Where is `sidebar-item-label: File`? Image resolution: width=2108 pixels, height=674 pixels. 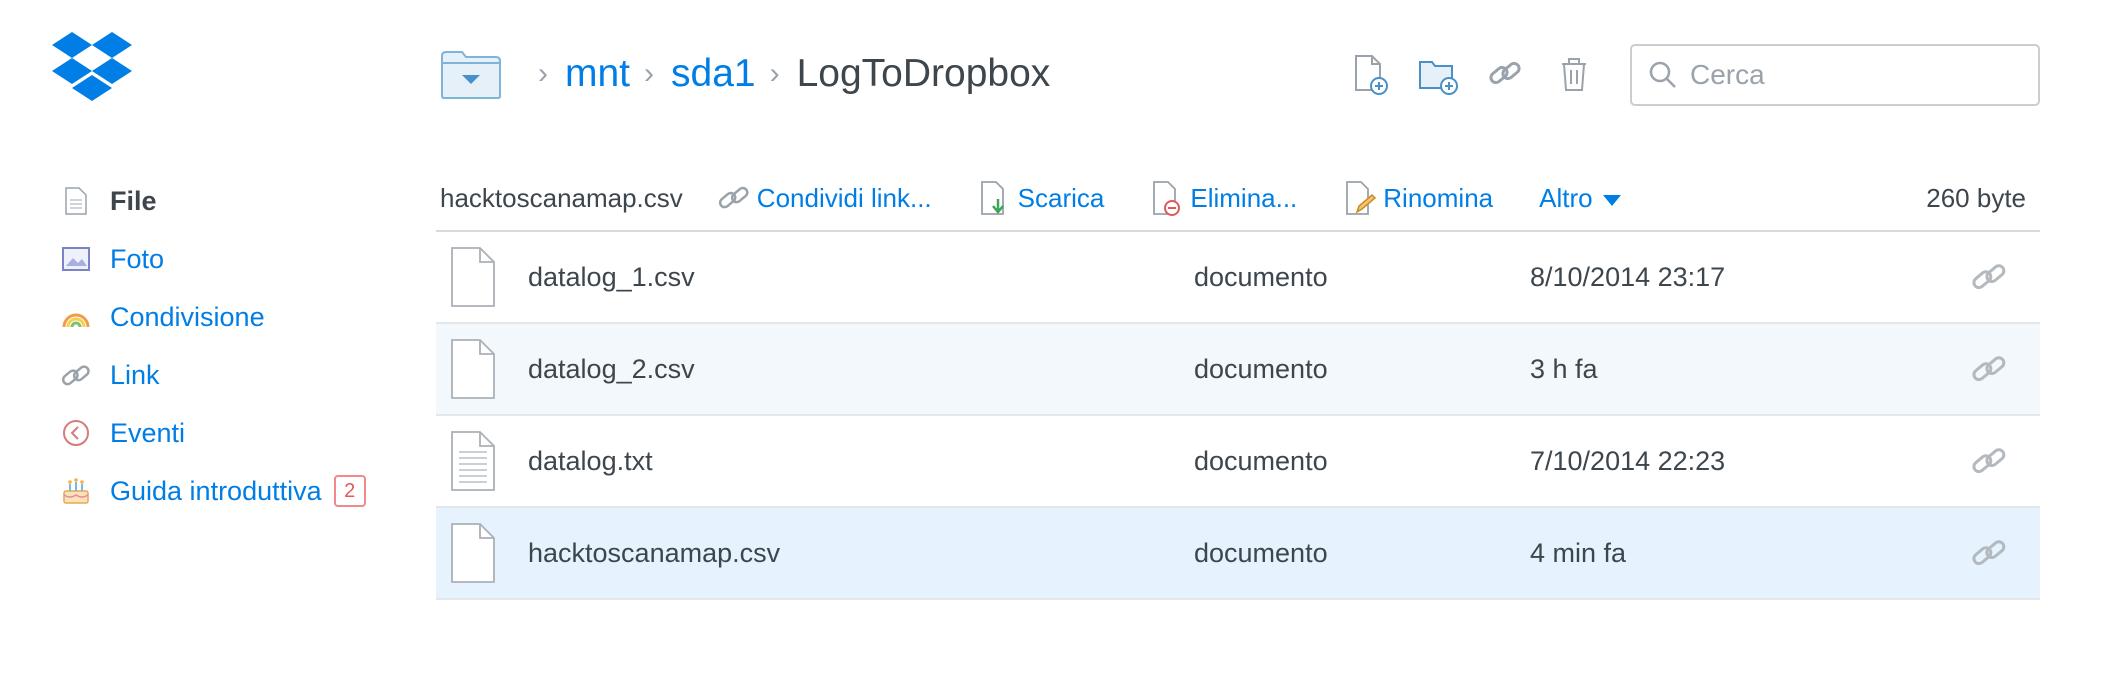
sidebar-item-label: File is located at coordinates (133, 200).